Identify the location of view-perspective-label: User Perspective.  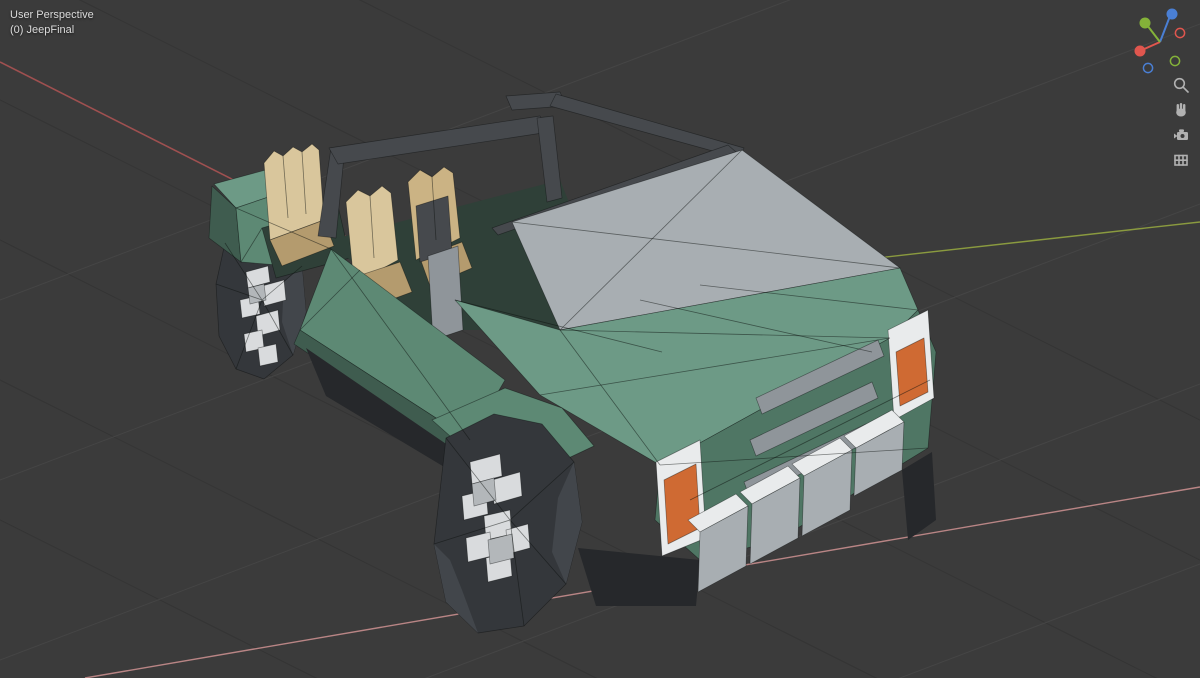
(52, 15).